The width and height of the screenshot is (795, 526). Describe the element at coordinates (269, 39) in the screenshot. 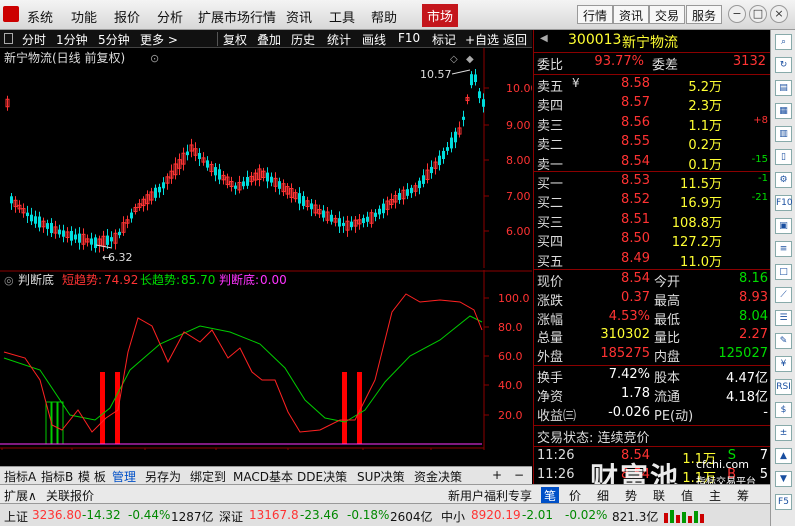

I see `tb-overlay: 叠加` at that location.